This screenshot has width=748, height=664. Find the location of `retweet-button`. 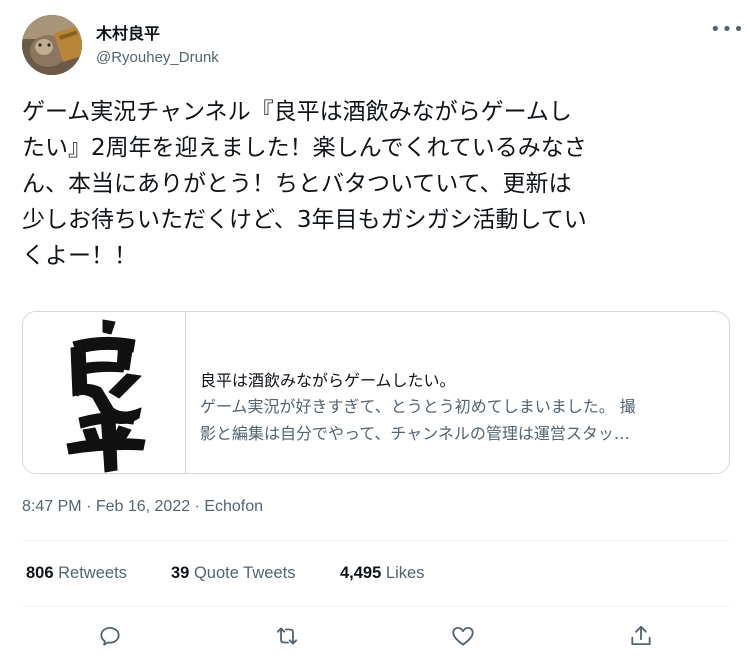

retweet-button is located at coordinates (287, 636).